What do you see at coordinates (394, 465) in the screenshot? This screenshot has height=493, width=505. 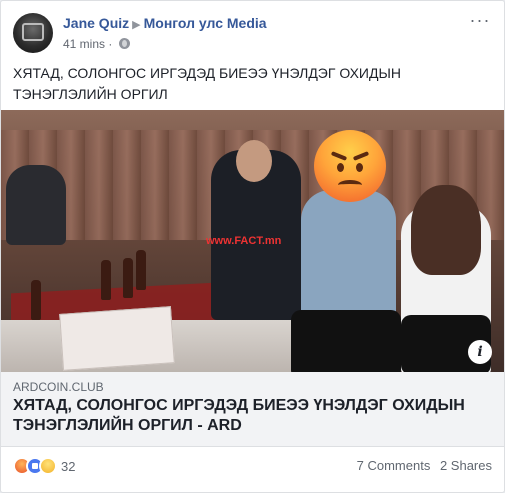 I see `comments-count-link: 7 Comments` at bounding box center [394, 465].